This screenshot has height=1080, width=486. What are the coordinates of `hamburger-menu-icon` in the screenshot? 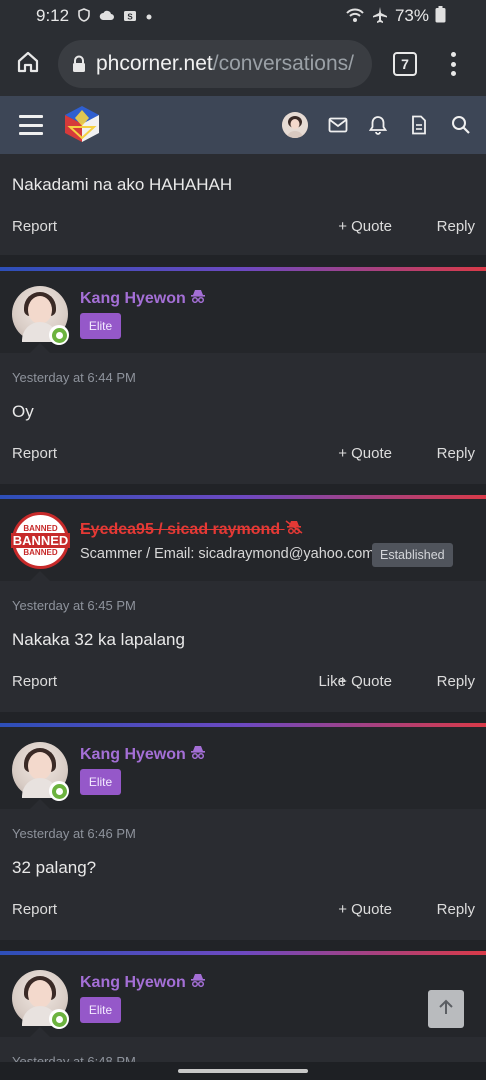 It's located at (31, 125).